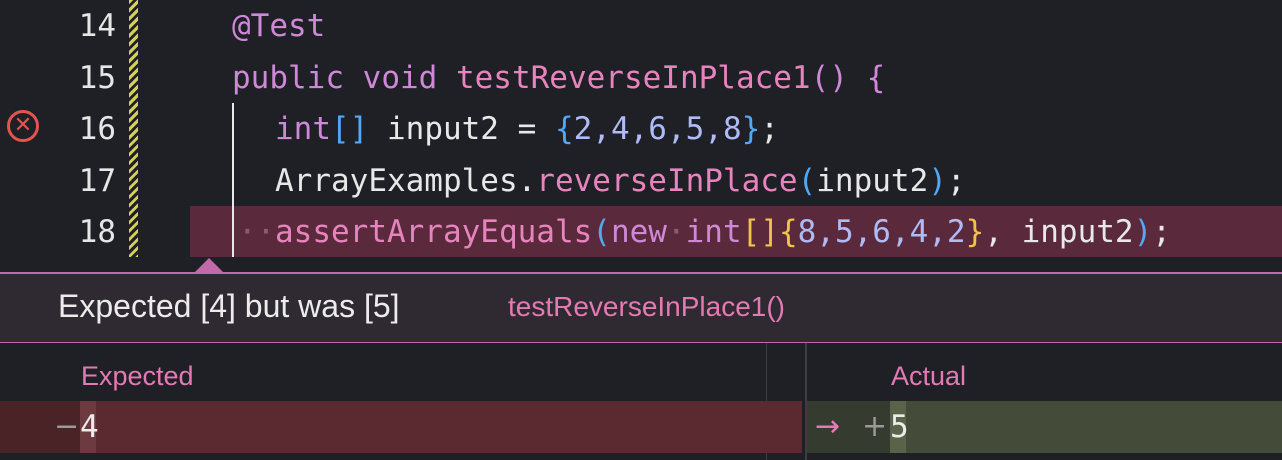 Image resolution: width=1282 pixels, height=460 pixels. Describe the element at coordinates (97, 26) in the screenshot. I see `line-number: 14` at that location.